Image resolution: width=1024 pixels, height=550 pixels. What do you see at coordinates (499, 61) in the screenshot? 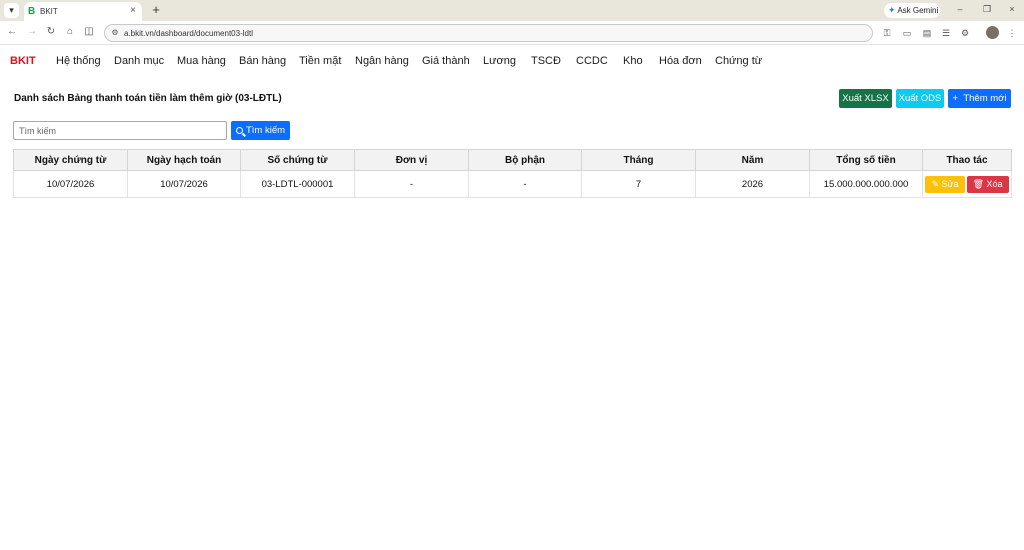
I see `nav-luong: Lương` at bounding box center [499, 61].